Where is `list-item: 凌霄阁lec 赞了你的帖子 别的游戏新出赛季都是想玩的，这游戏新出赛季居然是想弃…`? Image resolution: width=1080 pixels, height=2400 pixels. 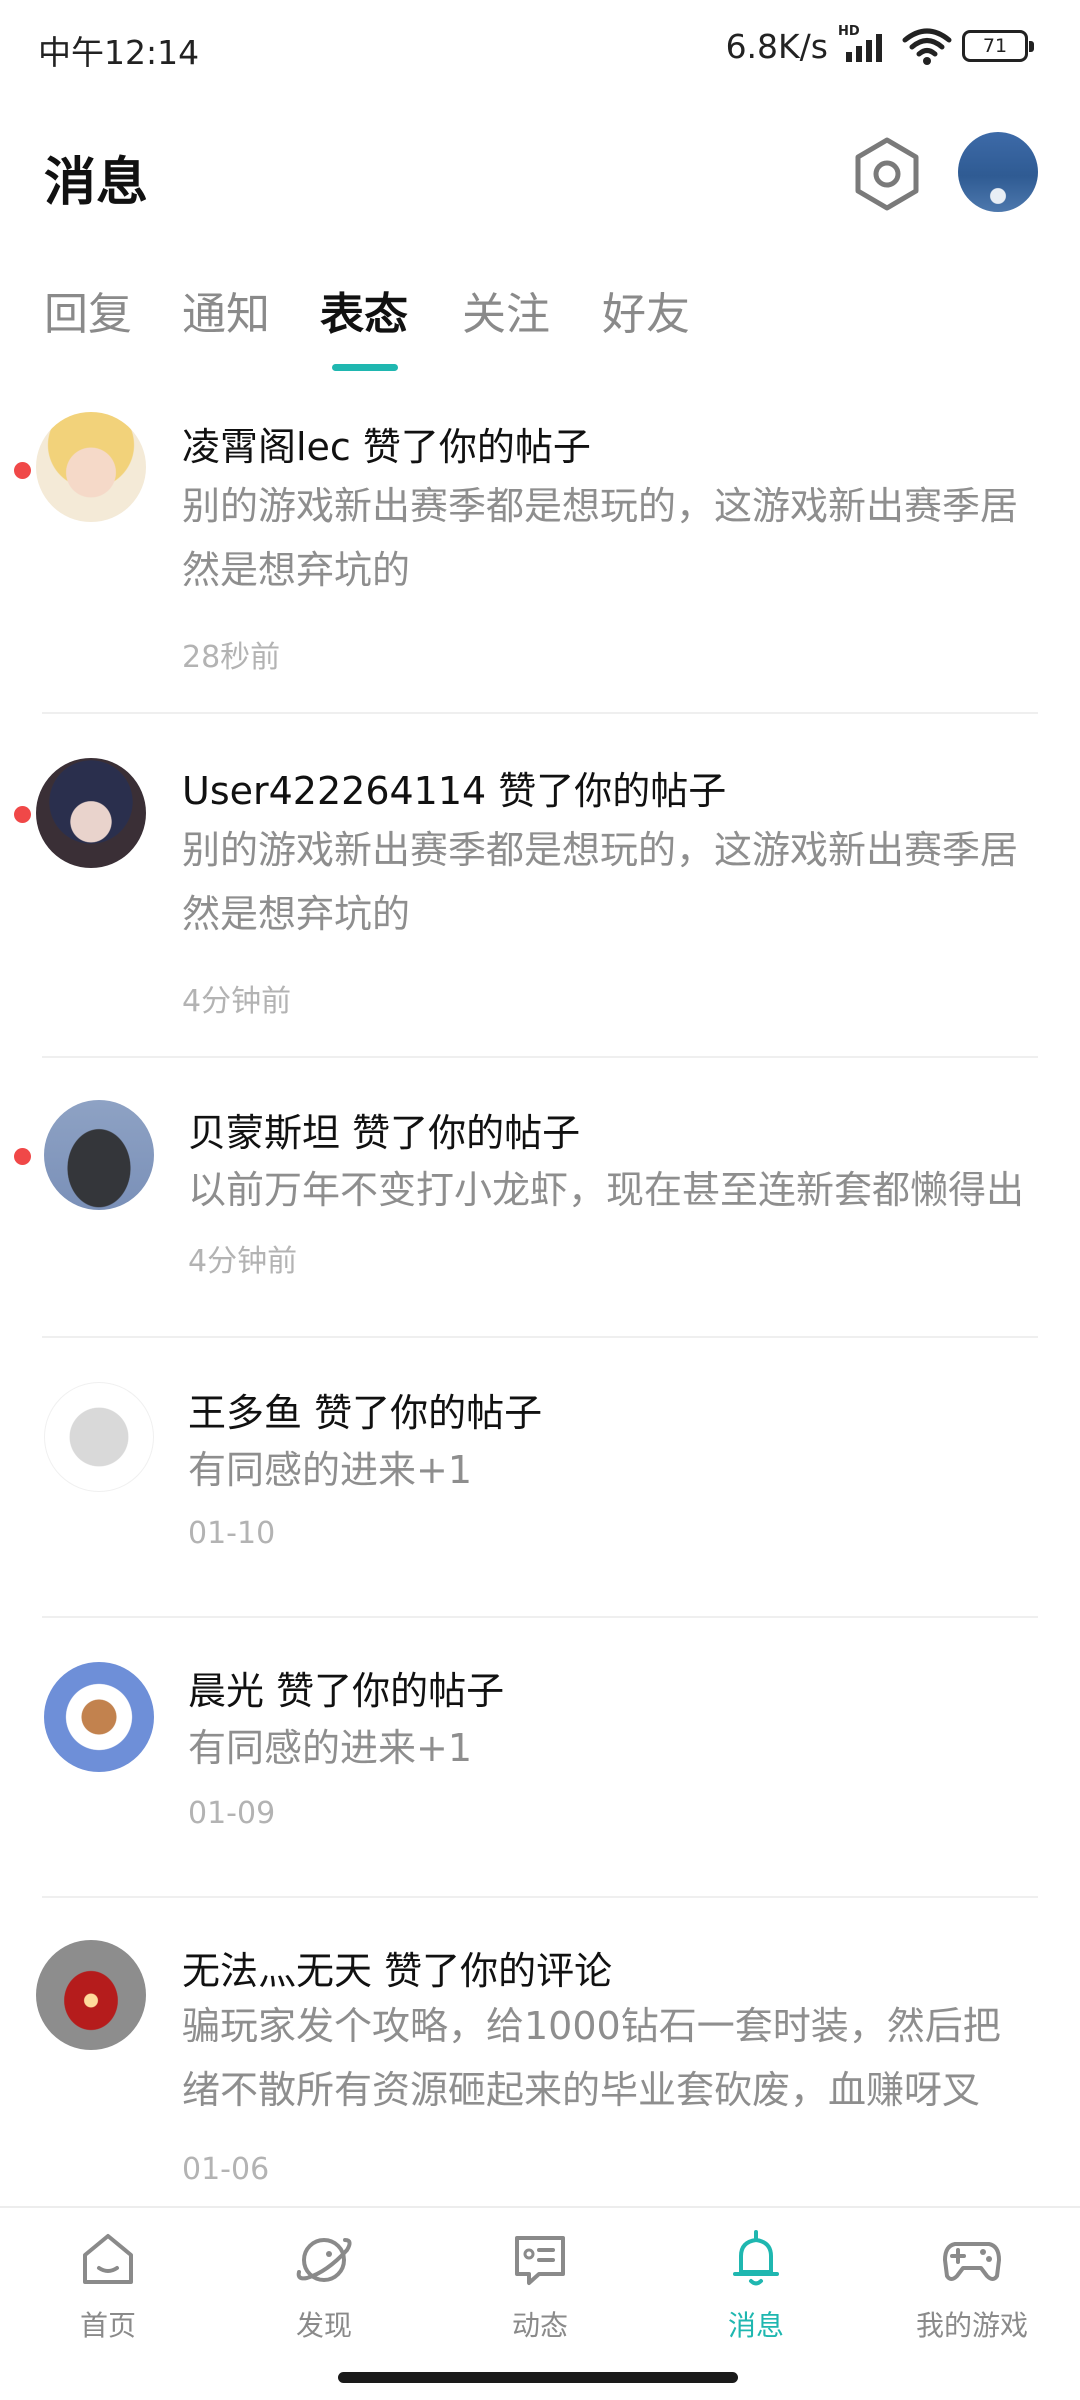
list-item: 凌霄阁lec 赞了你的帖子 别的游戏新出赛季都是想玩的，这游戏新出赛季居然是想弃… is located at coordinates (540, 547).